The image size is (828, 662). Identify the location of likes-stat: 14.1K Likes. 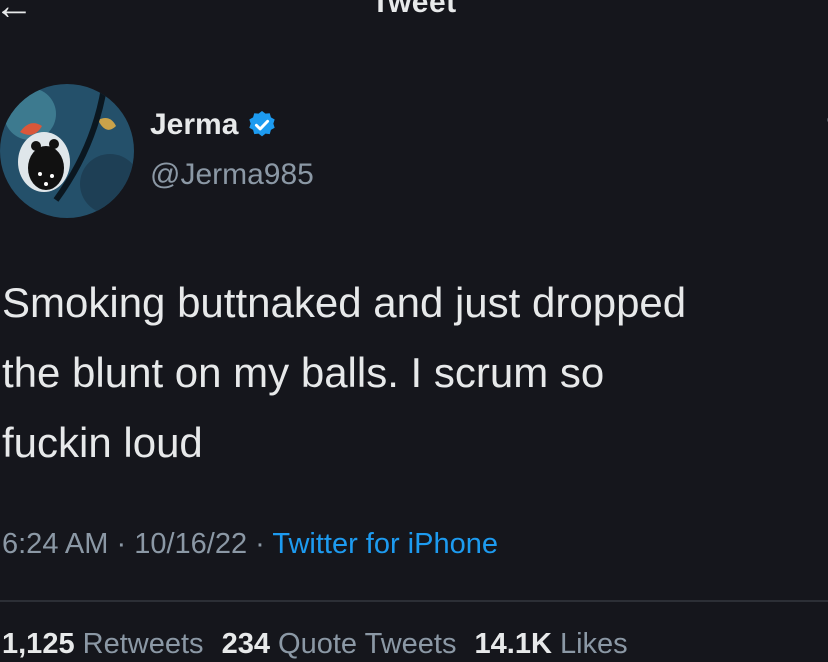
(551, 644).